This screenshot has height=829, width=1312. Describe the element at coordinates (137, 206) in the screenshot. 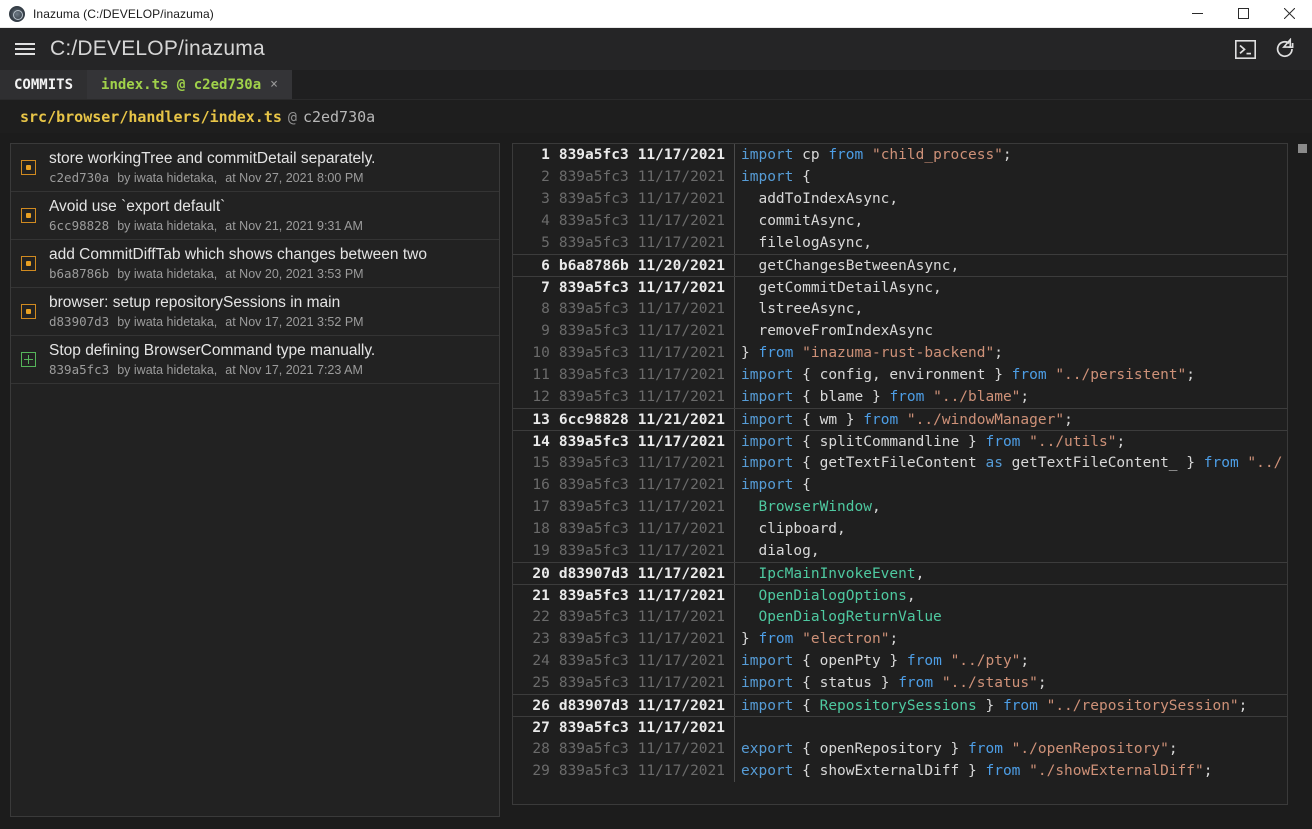

I see `commit-summary: Avoid use `export default`` at that location.